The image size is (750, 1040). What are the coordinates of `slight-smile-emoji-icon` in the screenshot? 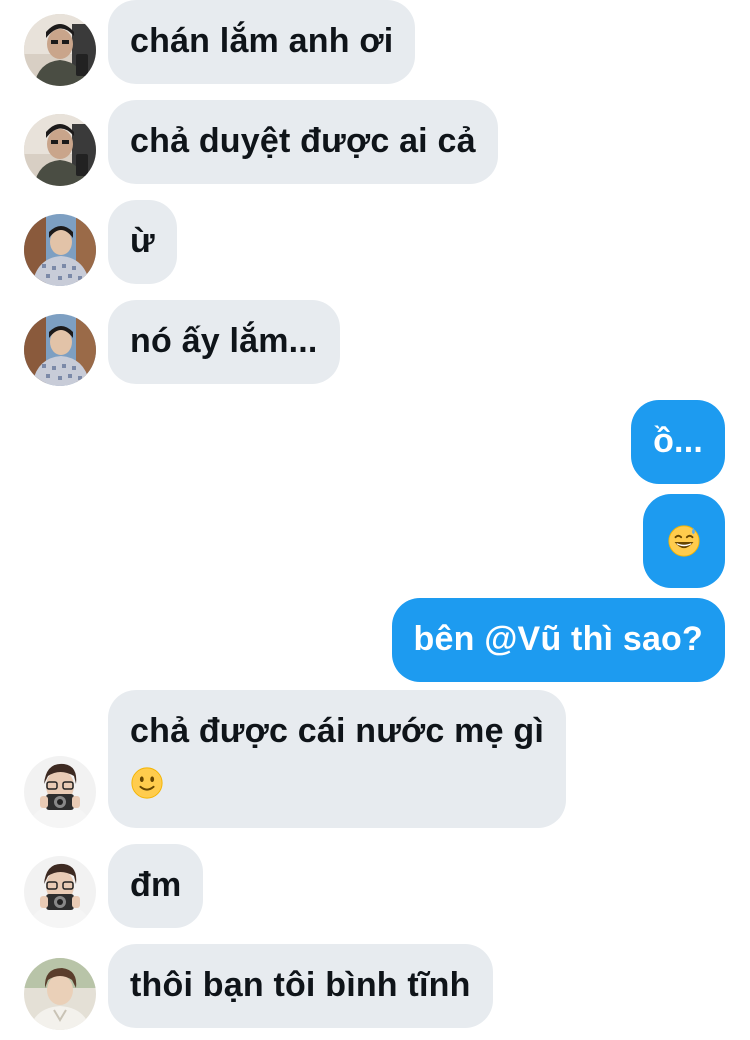 It's located at (147, 783).